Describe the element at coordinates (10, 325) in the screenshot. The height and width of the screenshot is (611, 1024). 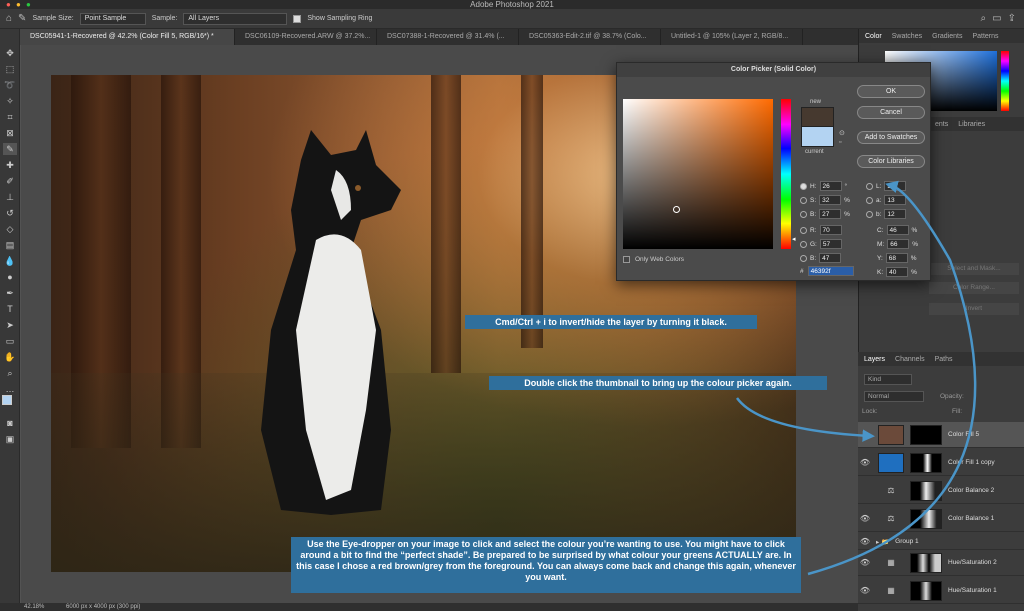
I see `path-select-tool-icon: ➤` at that location.